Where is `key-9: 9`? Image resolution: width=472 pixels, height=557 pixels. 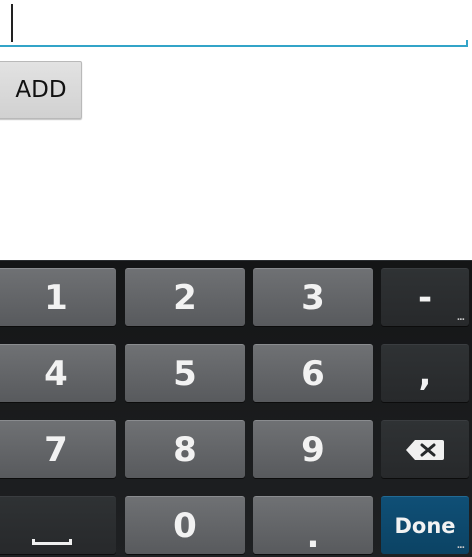 key-9: 9 is located at coordinates (313, 449).